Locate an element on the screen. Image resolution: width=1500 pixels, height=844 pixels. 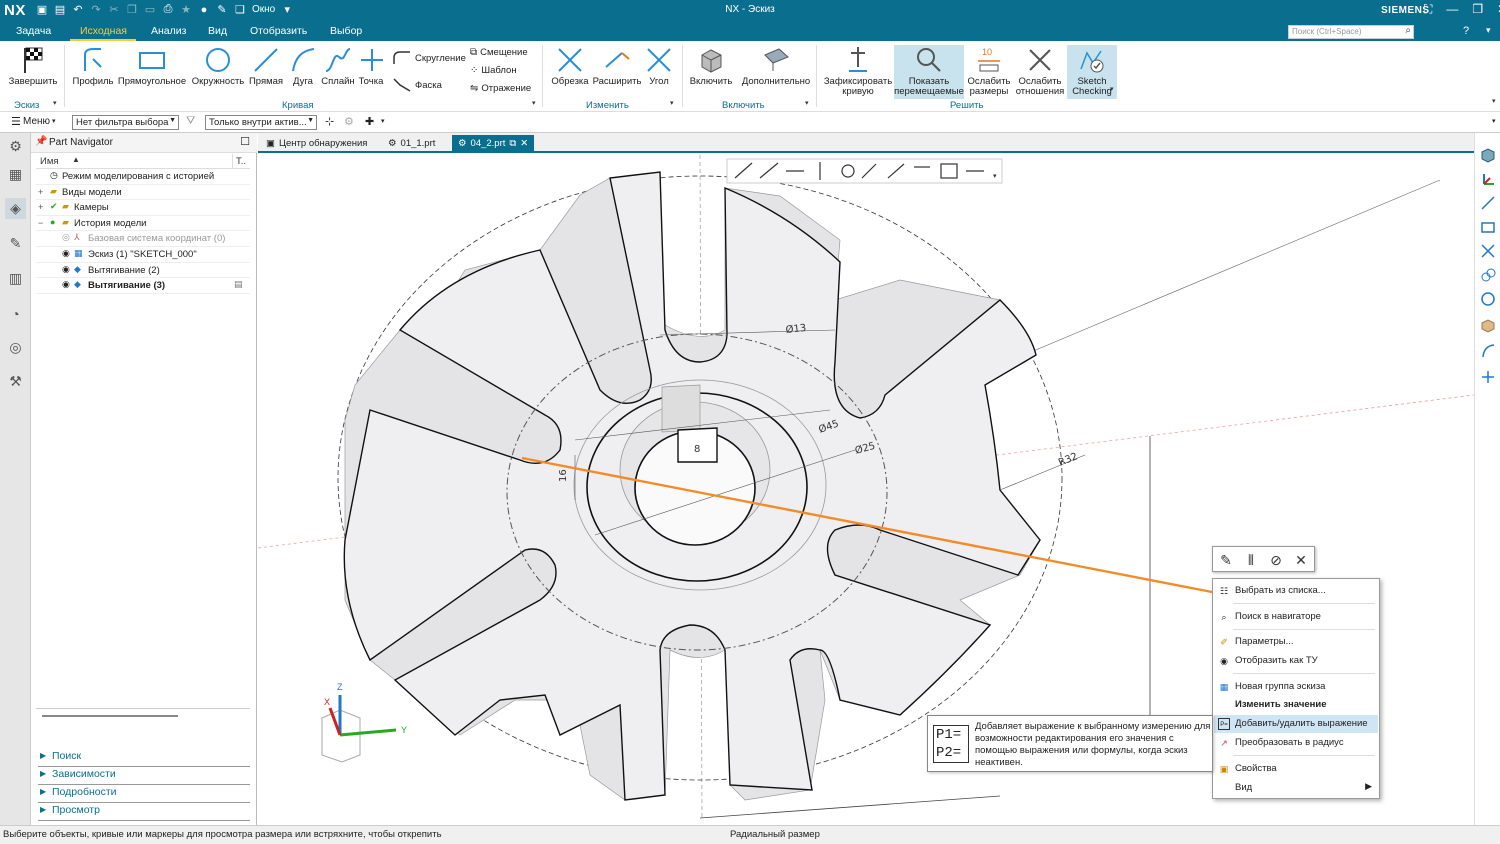
tab-show: Отобразить is located at coordinates (278, 31).